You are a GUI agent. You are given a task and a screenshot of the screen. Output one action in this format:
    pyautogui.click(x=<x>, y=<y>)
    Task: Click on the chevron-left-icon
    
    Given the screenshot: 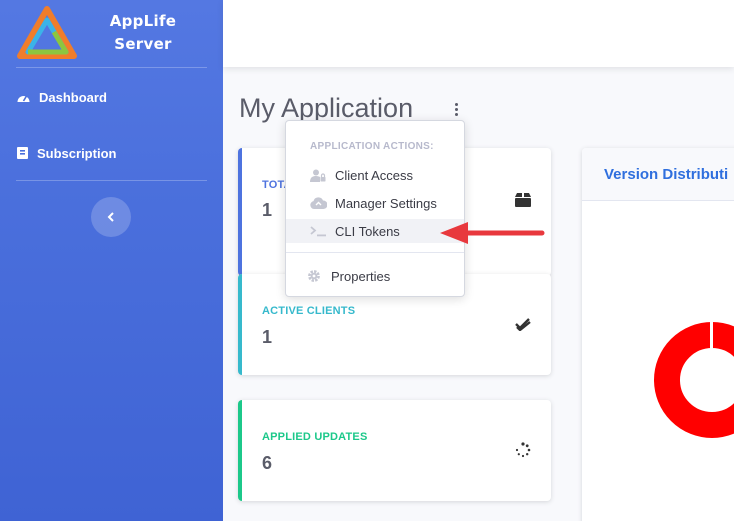 What is the action you would take?
    pyautogui.click(x=110, y=217)
    